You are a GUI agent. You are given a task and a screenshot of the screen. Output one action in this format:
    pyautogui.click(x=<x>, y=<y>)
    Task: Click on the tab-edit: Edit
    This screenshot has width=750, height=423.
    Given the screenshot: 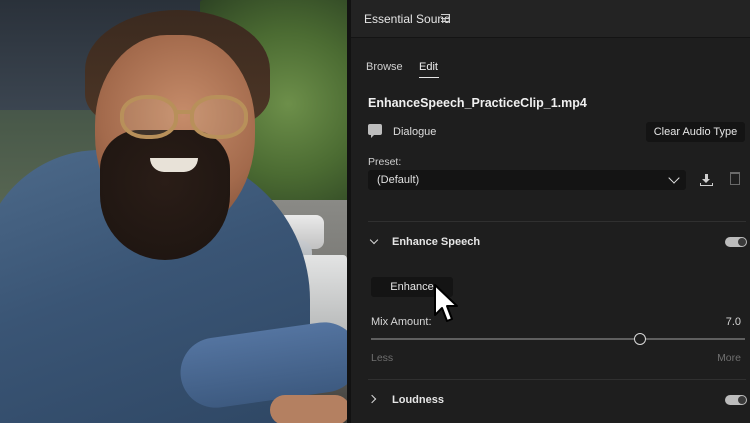 What is the action you would take?
    pyautogui.click(x=428, y=67)
    